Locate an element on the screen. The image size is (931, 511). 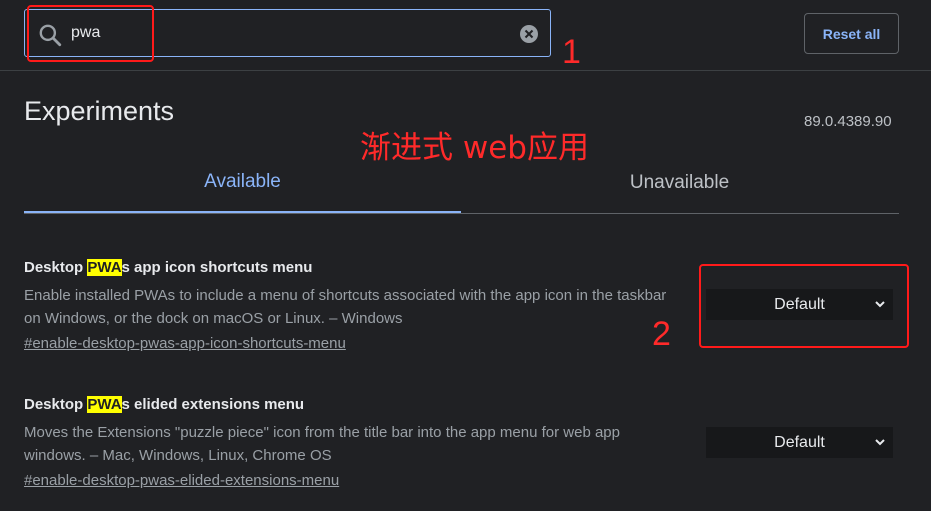
active-tab-indicator is located at coordinates (242, 212).